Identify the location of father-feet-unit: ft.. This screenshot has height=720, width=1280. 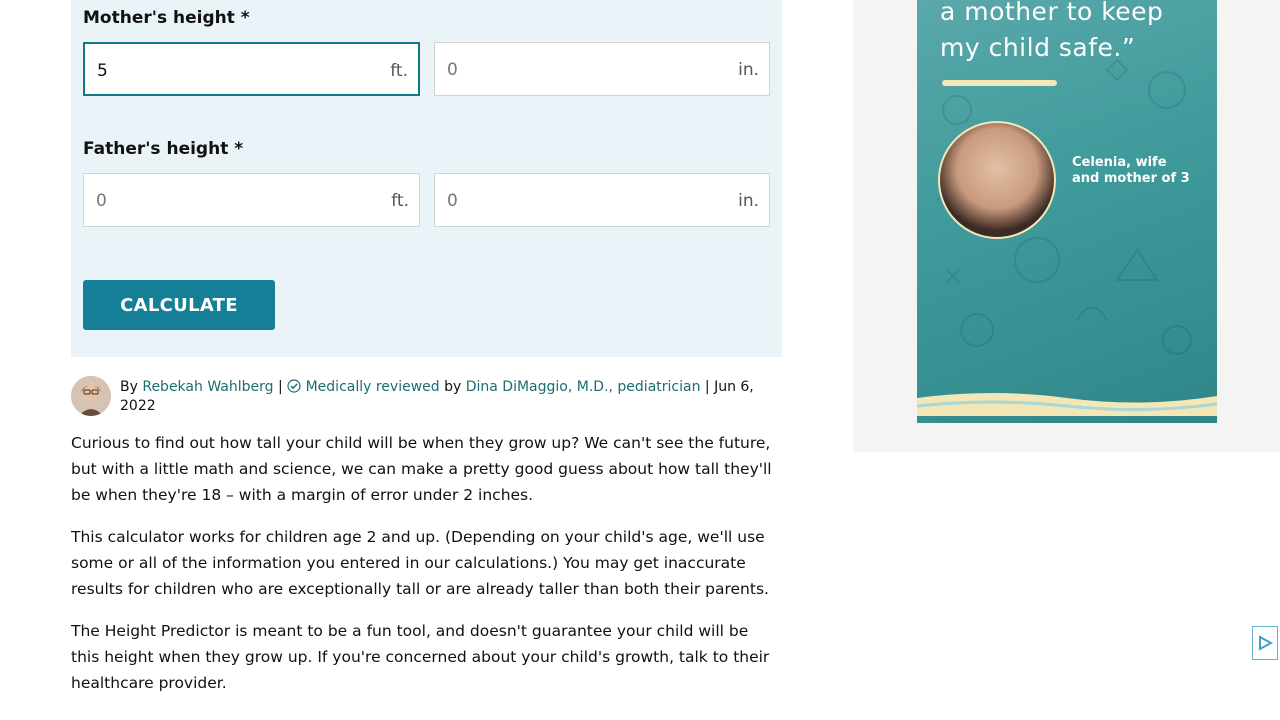
(400, 201).